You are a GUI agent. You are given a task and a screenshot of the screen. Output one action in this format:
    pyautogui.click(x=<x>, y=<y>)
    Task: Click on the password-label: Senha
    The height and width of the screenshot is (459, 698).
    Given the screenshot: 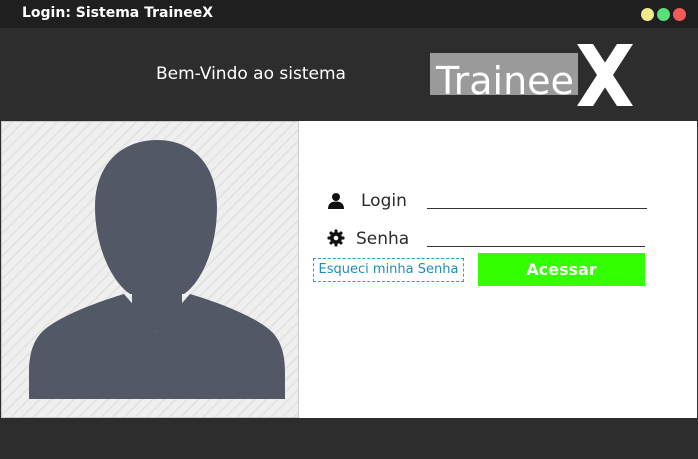 What is the action you would take?
    pyautogui.click(x=383, y=239)
    